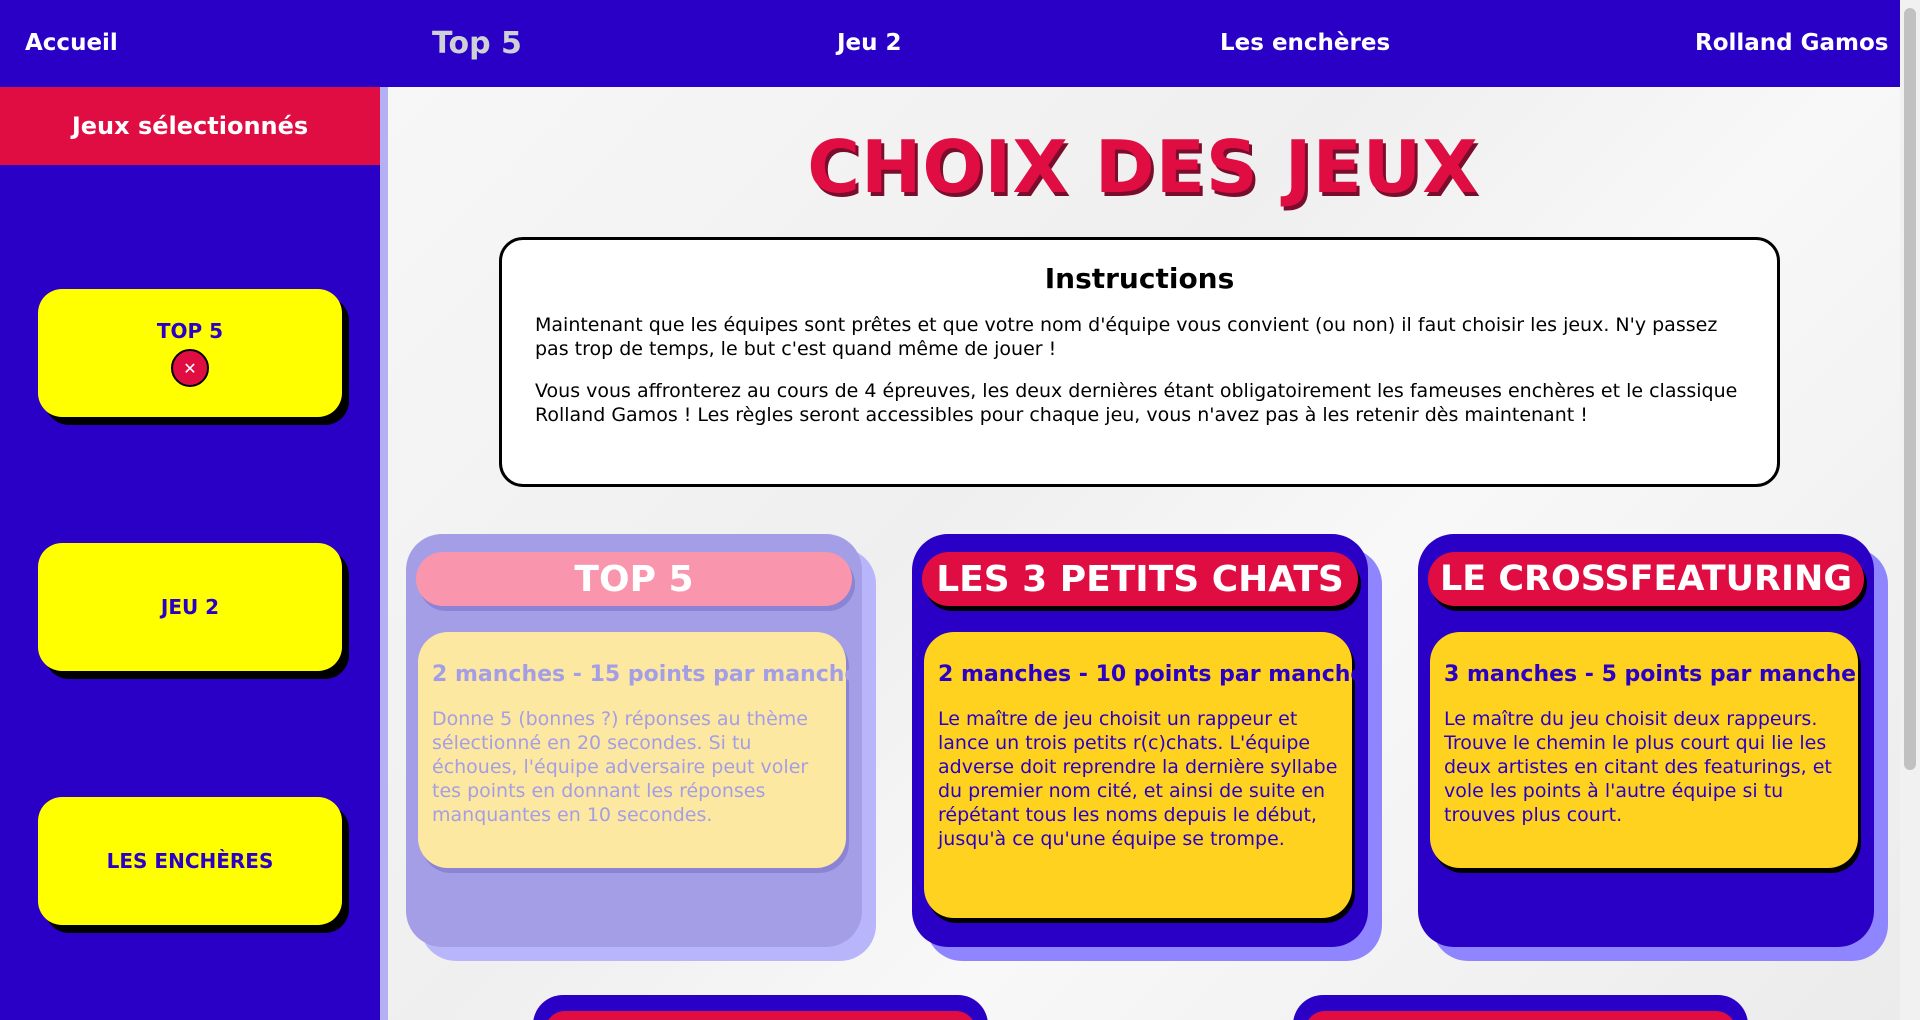 This screenshot has height=1020, width=1920. Describe the element at coordinates (190, 331) in the screenshot. I see `selected-game-label: TOP 5` at that location.